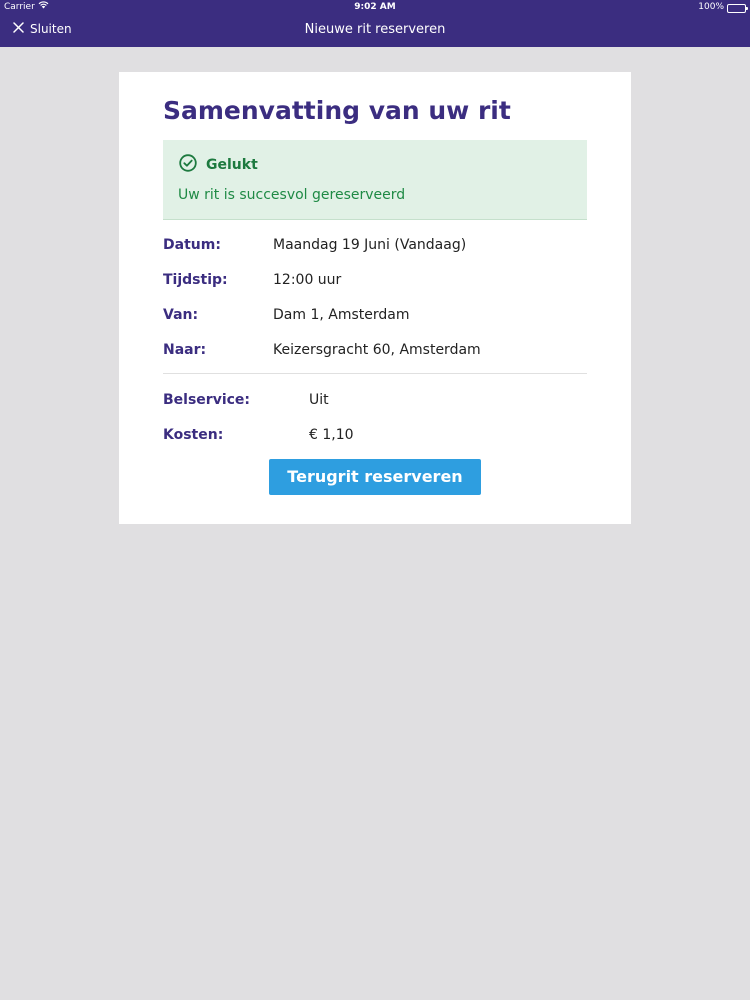  What do you see at coordinates (192, 245) in the screenshot?
I see `detail-label: Datum:` at bounding box center [192, 245].